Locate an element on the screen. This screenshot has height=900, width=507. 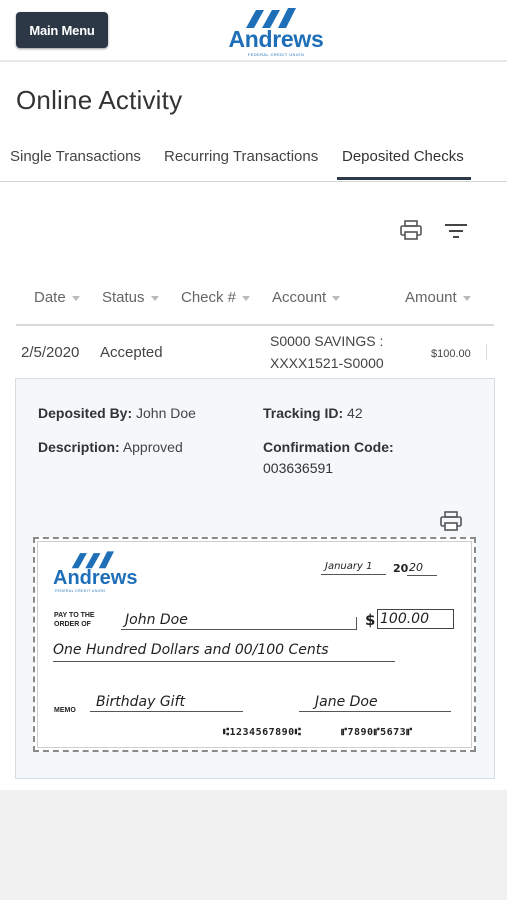
tab-deposited-checks: Deposited Checks is located at coordinates (403, 156).